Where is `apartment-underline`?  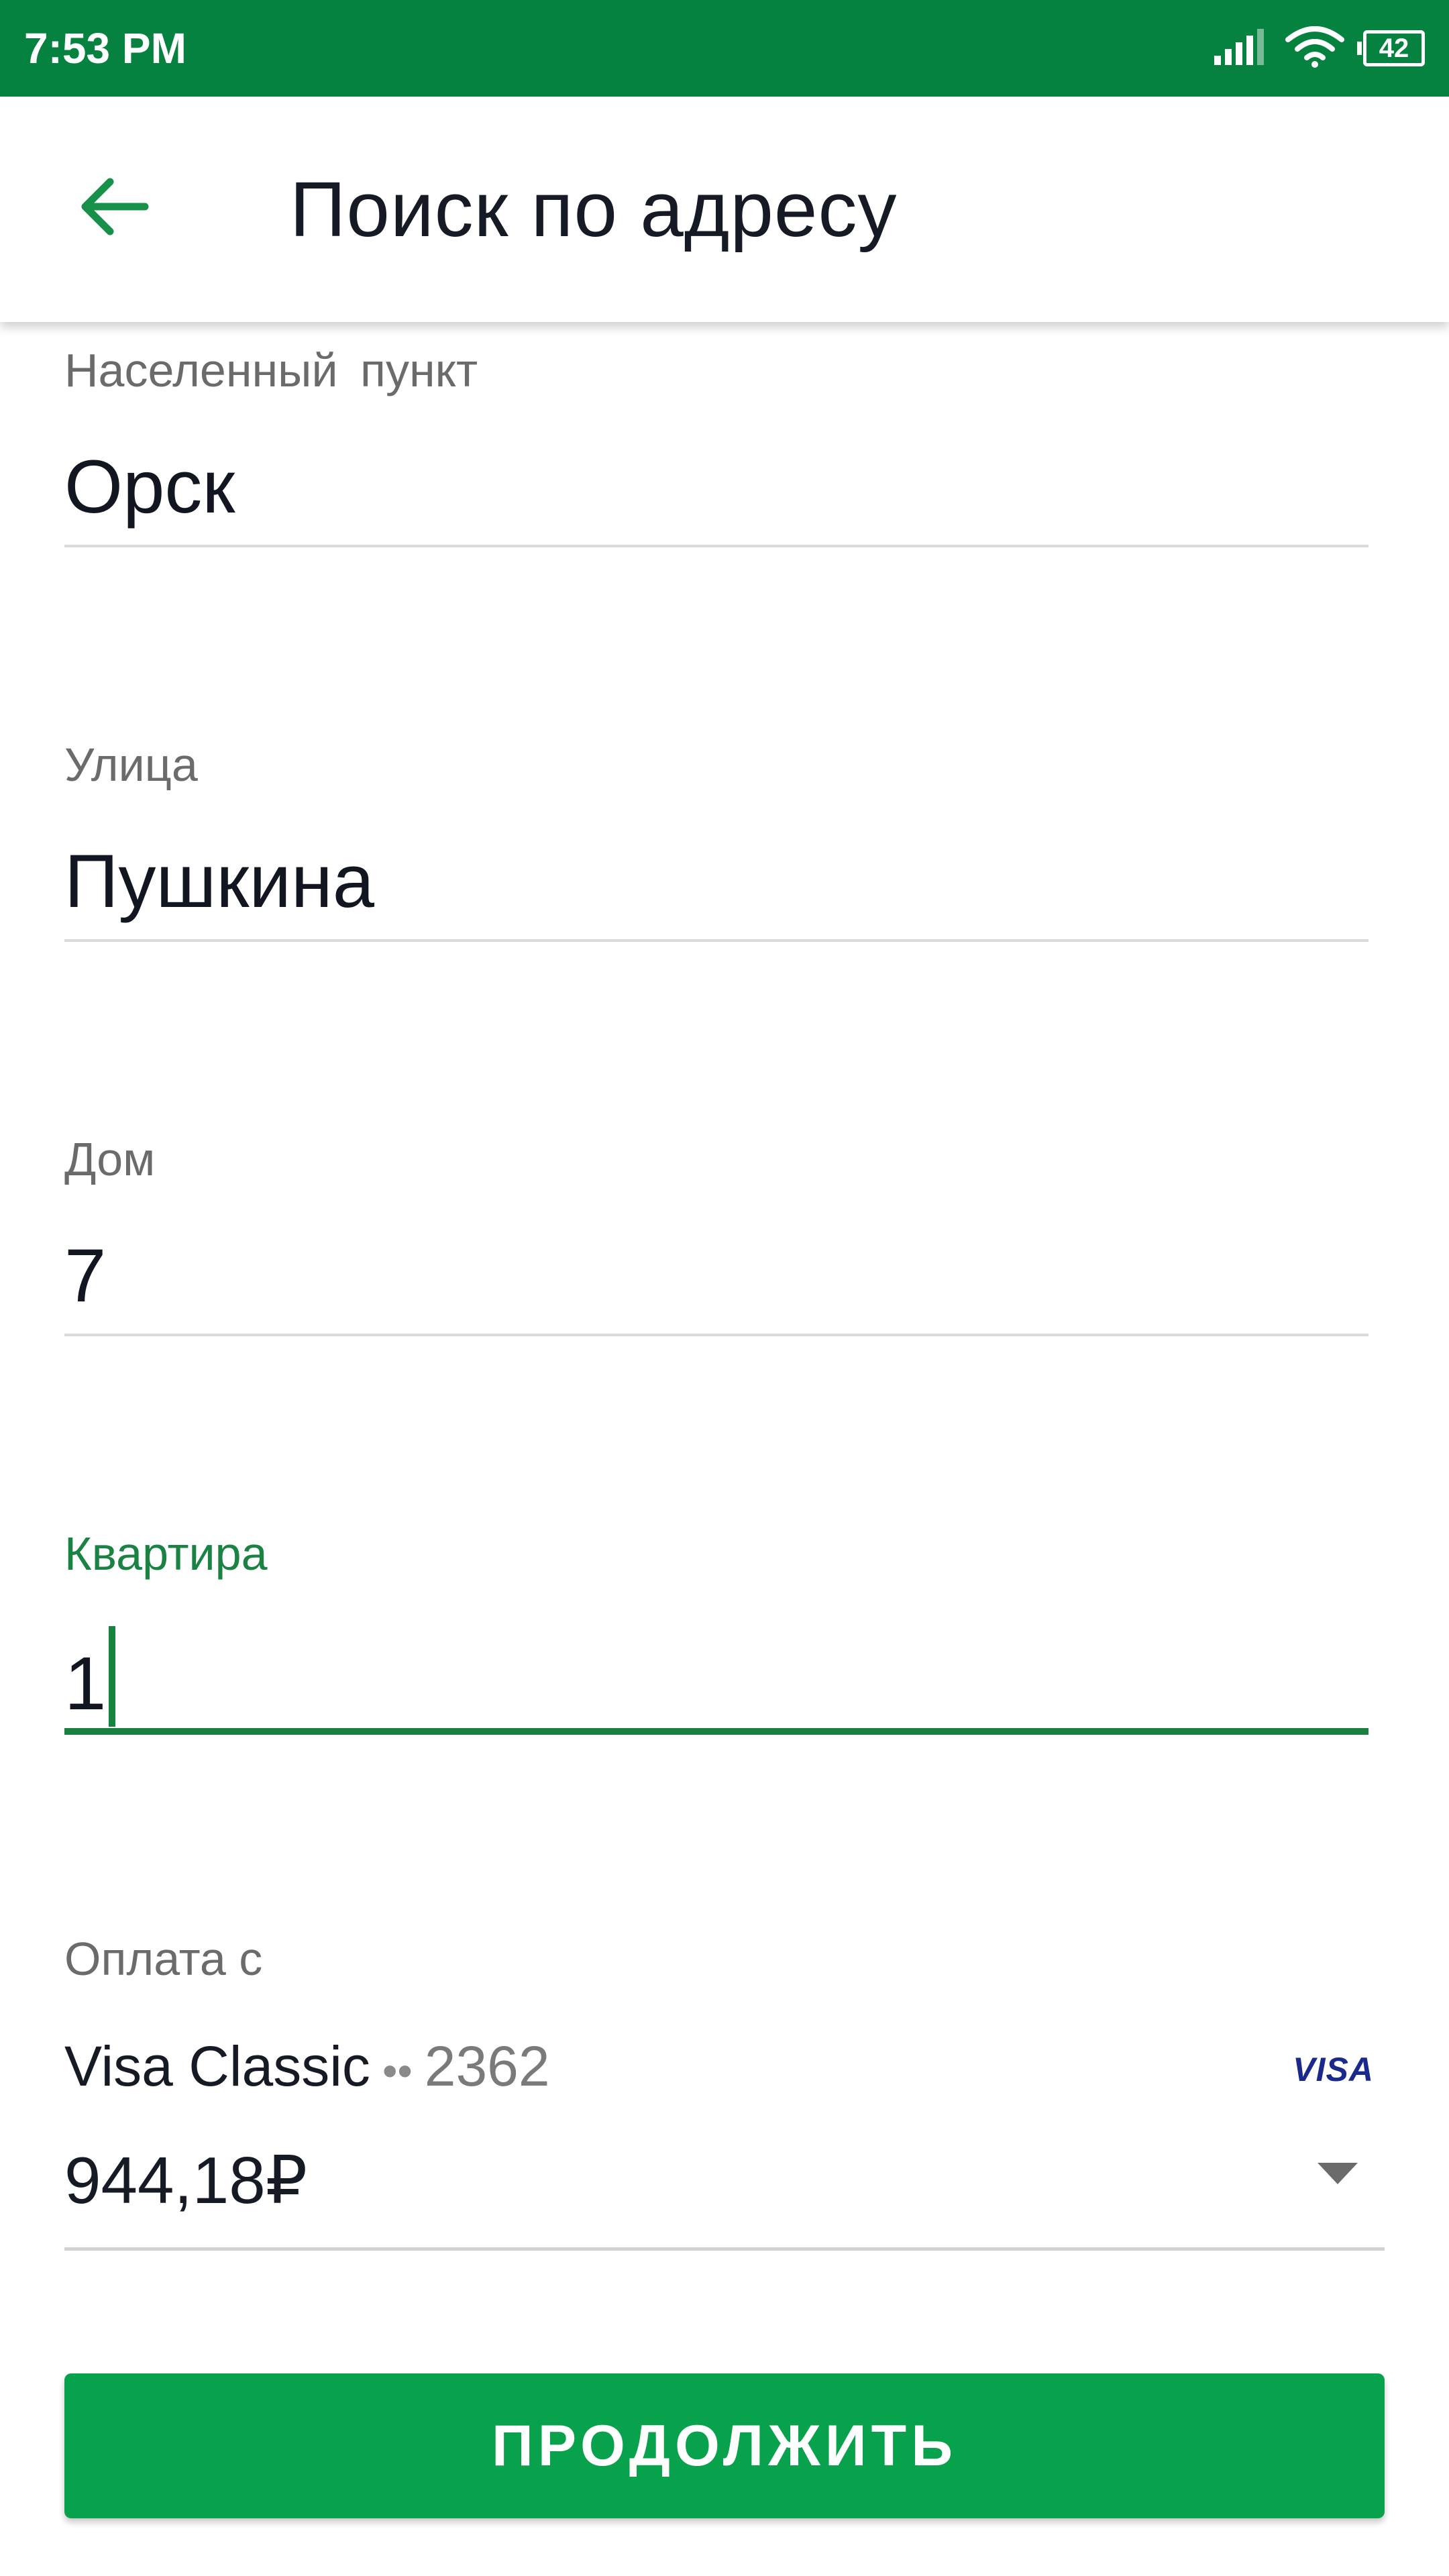
apartment-underline is located at coordinates (716, 1731).